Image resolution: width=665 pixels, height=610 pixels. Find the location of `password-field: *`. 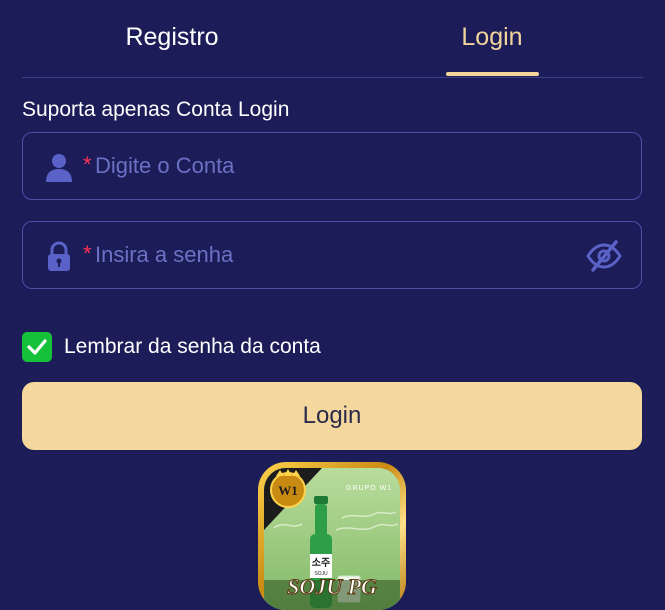

password-field: * is located at coordinates (332, 255).